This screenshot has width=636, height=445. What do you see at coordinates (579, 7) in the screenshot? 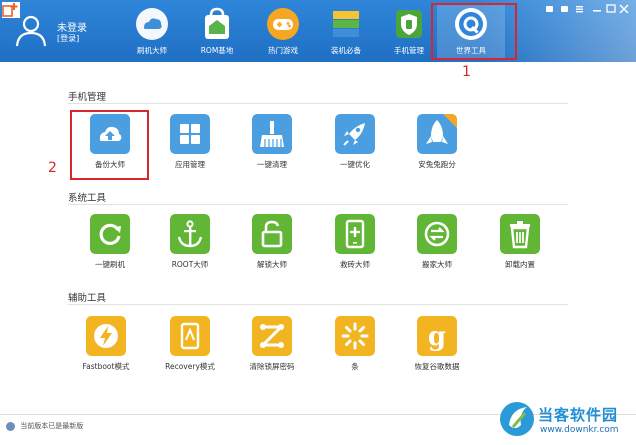
I see `menu-icon` at bounding box center [579, 7].